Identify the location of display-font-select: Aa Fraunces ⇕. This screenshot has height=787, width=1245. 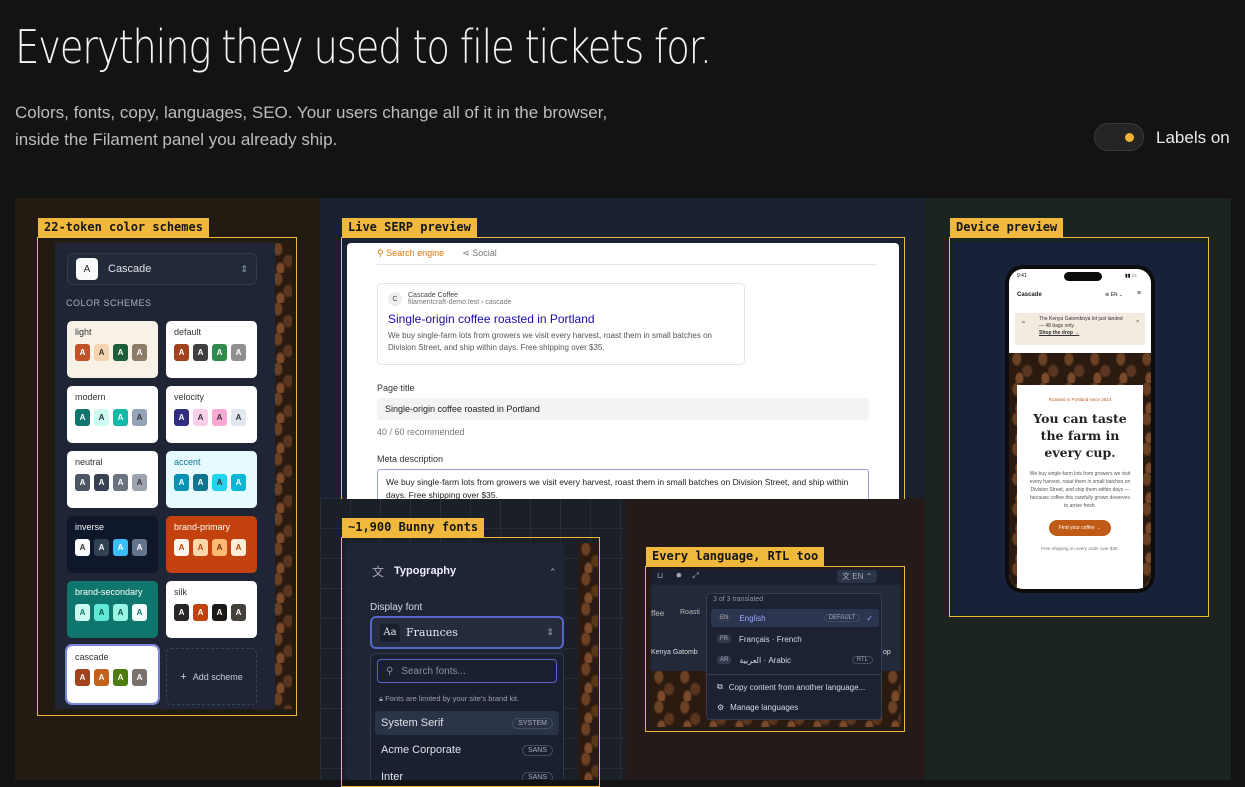
(467, 632).